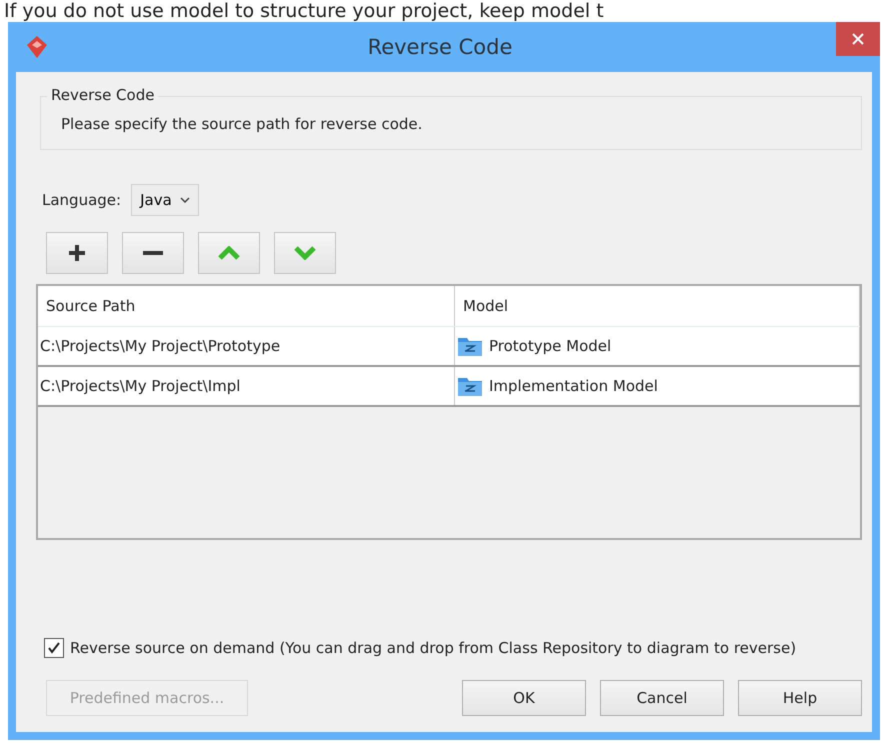 The width and height of the screenshot is (889, 743). Describe the element at coordinates (304, 11) in the screenshot. I see `caption-text: If you do not use model to structure your project, keep model t` at that location.